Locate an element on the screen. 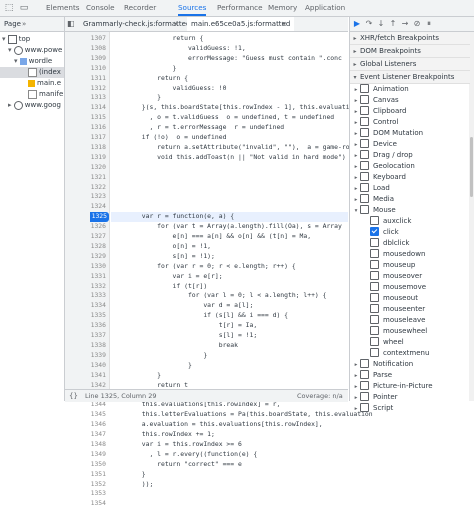  sidebar-scrollbar-thumb is located at coordinates (471, 167).